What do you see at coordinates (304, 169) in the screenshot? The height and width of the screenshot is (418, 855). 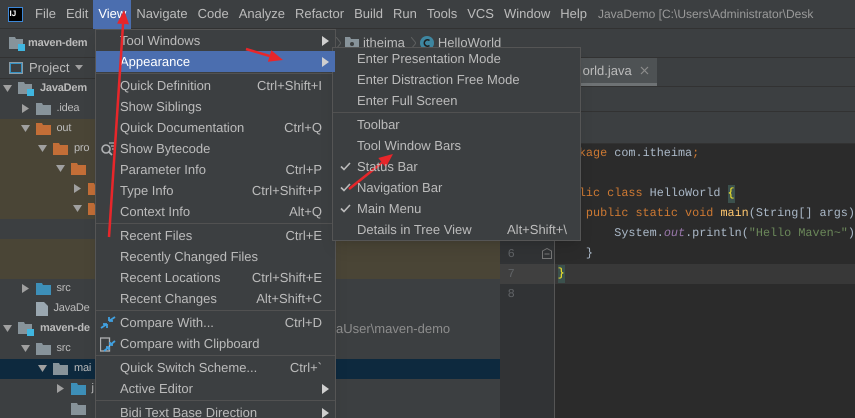 I see `shortcut-text: Ctrl+P` at bounding box center [304, 169].